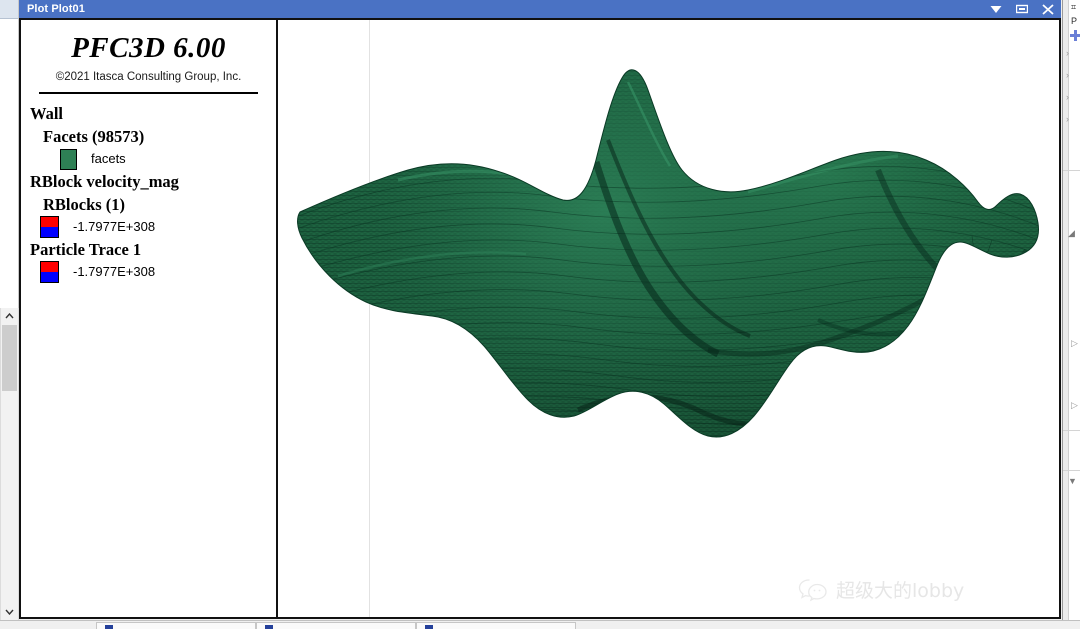  What do you see at coordinates (56, 9) in the screenshot?
I see `plot-window-title: Plot Plot01` at bounding box center [56, 9].